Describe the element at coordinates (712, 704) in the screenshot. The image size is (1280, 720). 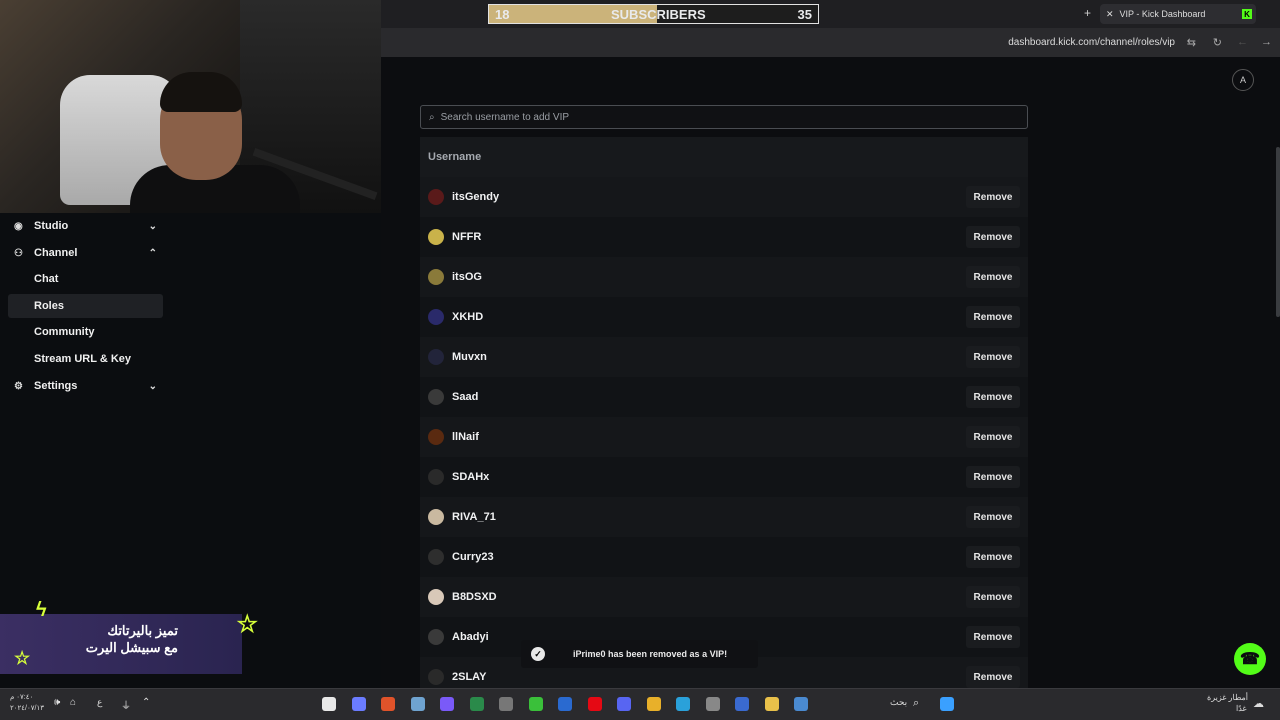
I see `store-icon` at that location.